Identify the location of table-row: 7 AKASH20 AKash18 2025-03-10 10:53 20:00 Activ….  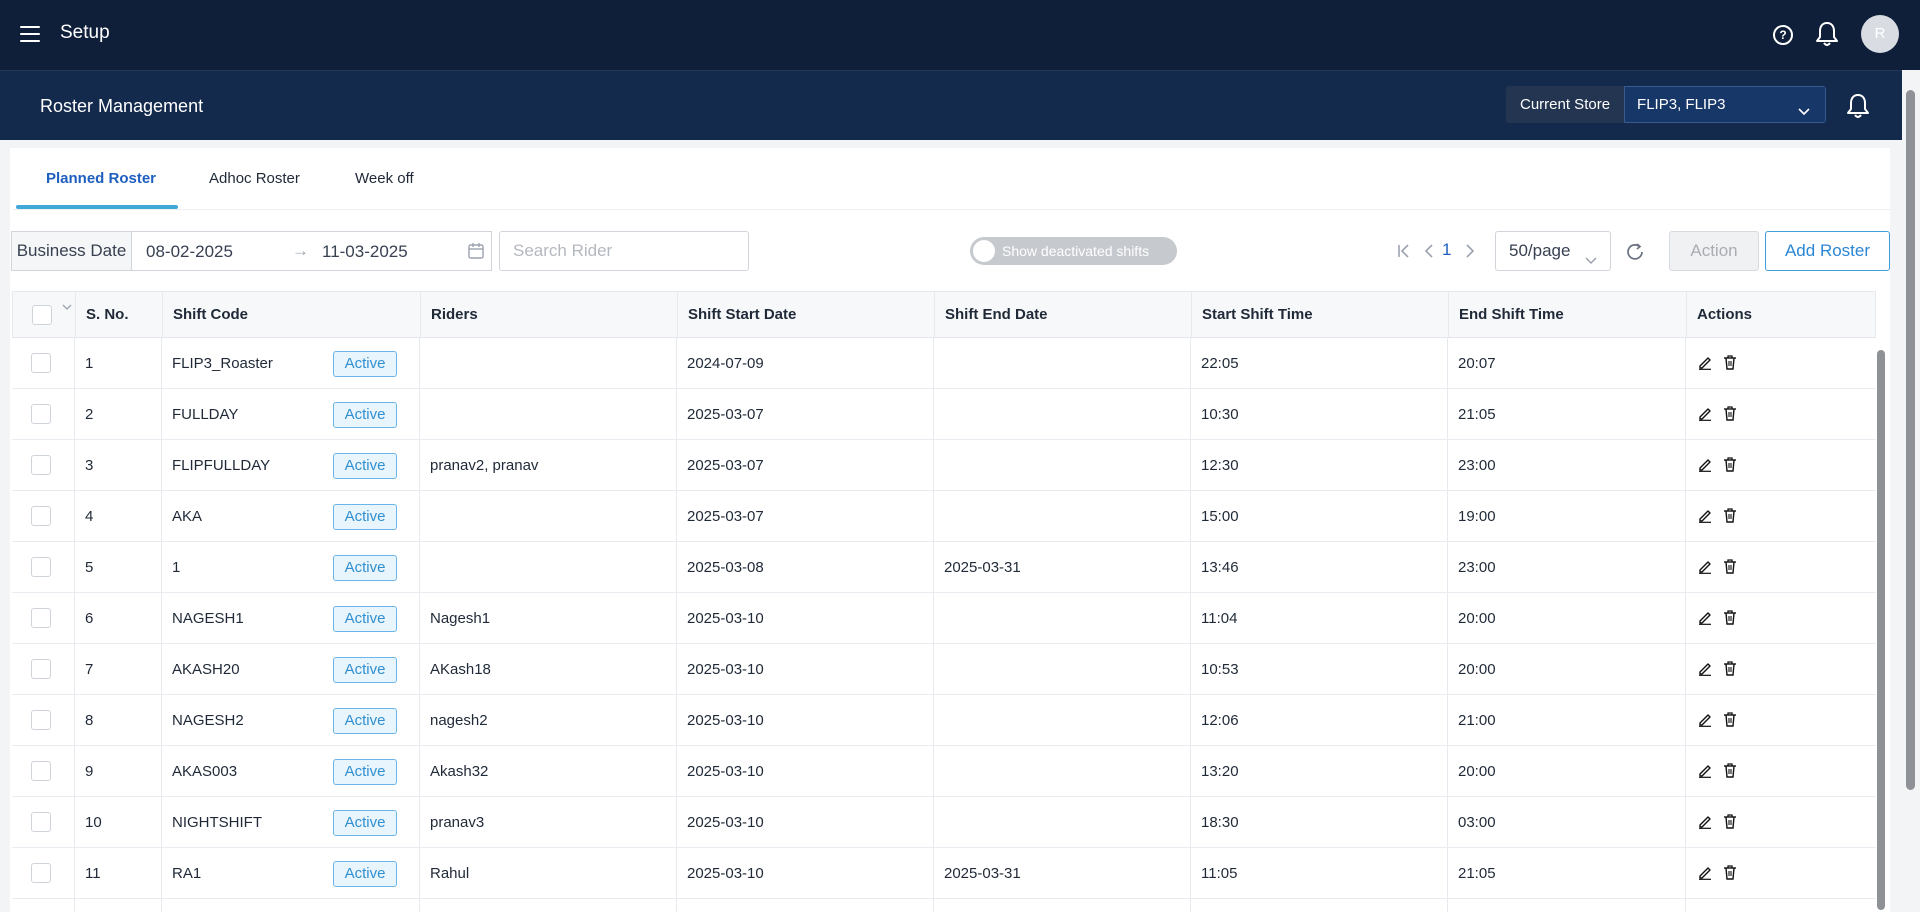
(944, 669).